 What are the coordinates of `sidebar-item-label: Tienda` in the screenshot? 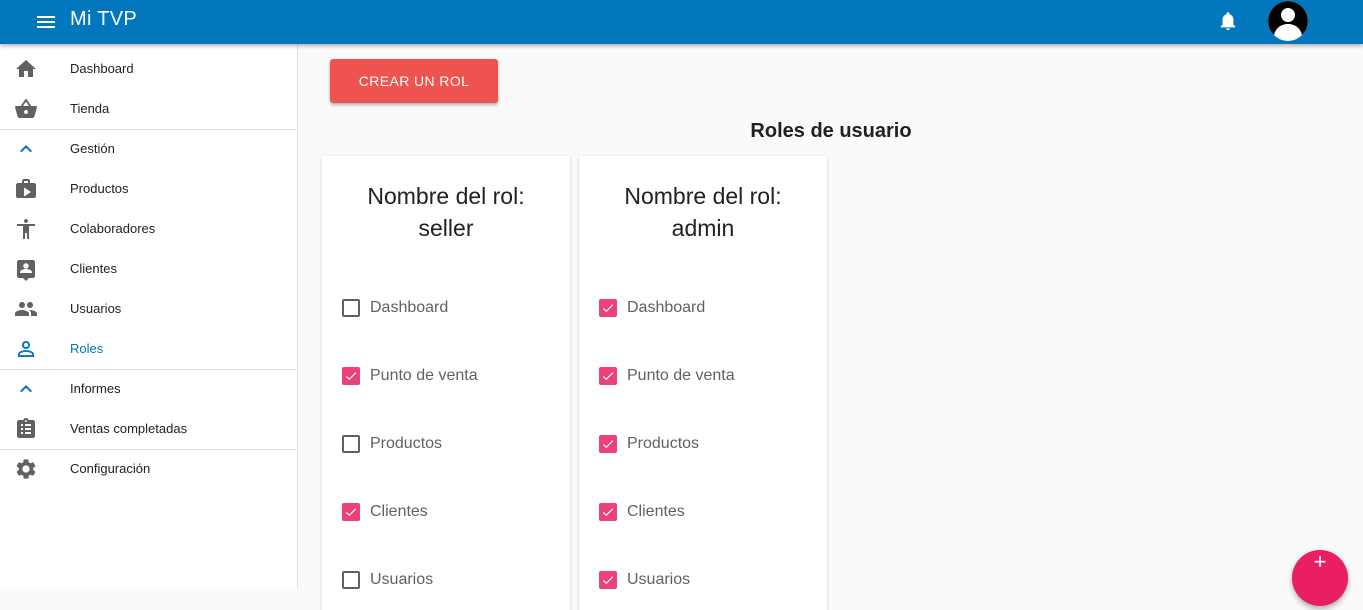 It's located at (90, 108).